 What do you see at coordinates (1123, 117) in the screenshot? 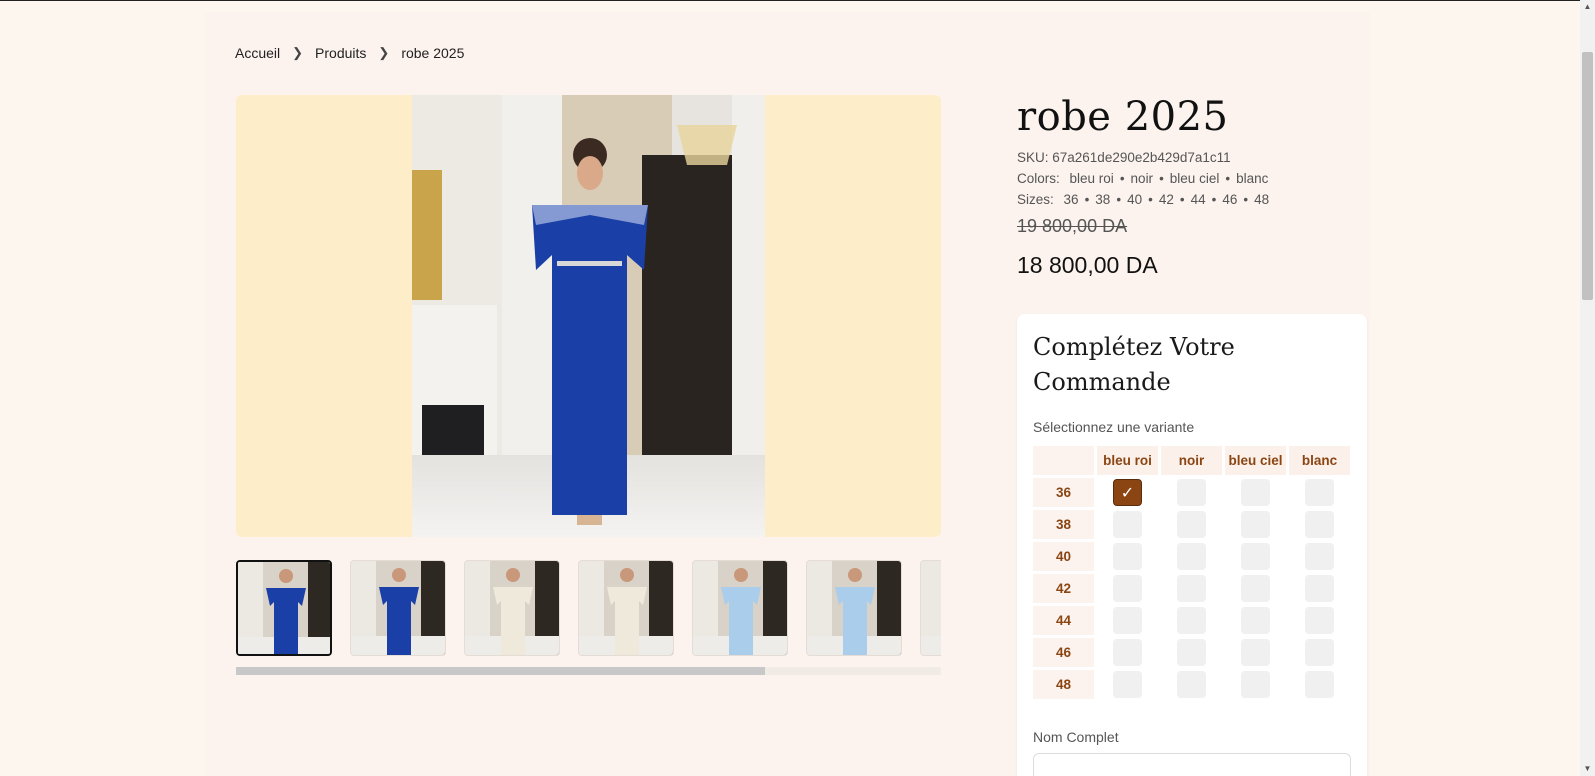
I see `product-title: robe 2025` at bounding box center [1123, 117].